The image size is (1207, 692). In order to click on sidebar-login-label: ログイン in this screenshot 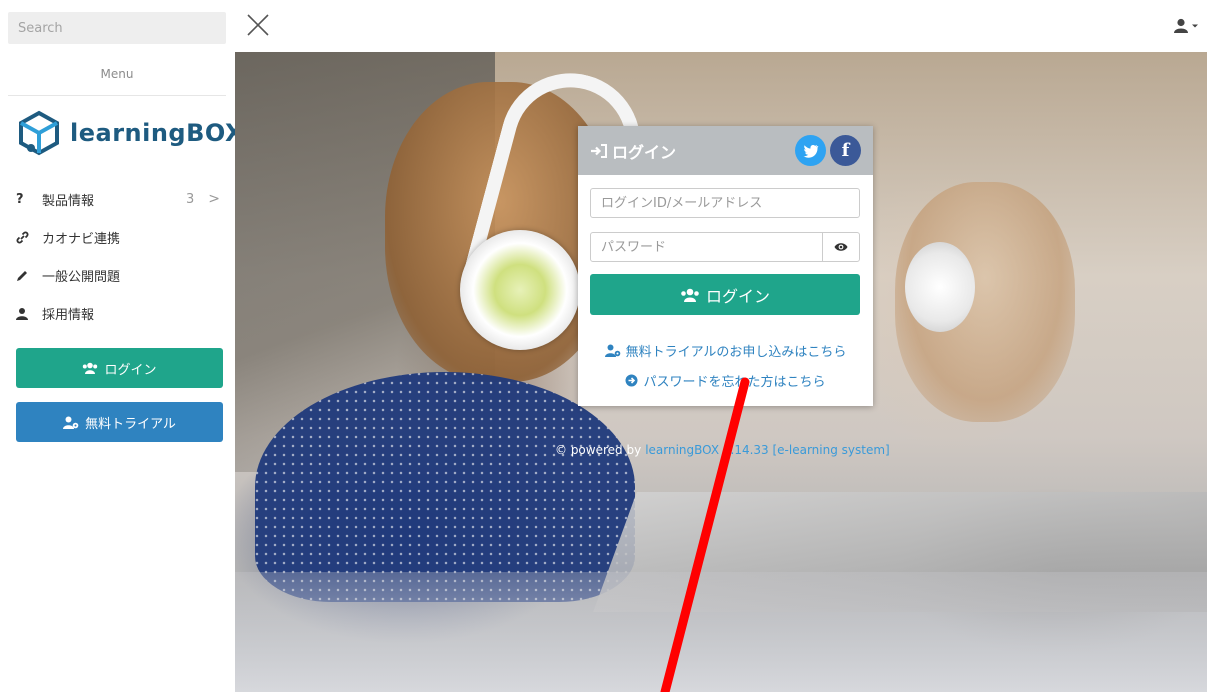, I will do `click(130, 370)`.